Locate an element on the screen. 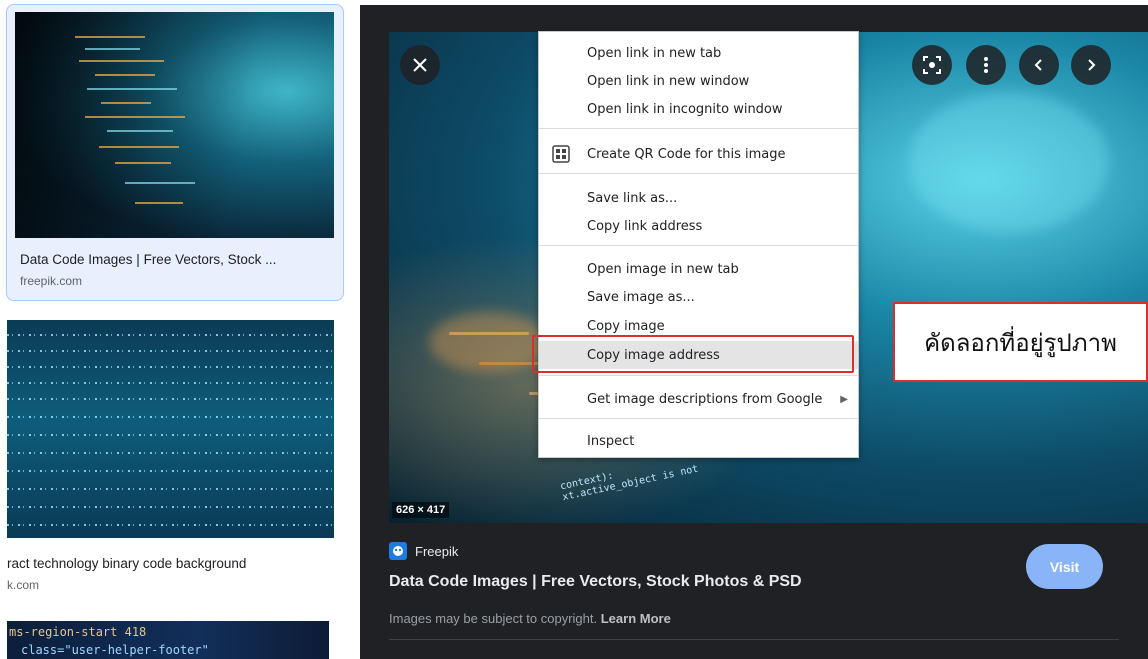 The image size is (1148, 659). close-icon is located at coordinates (420, 65).